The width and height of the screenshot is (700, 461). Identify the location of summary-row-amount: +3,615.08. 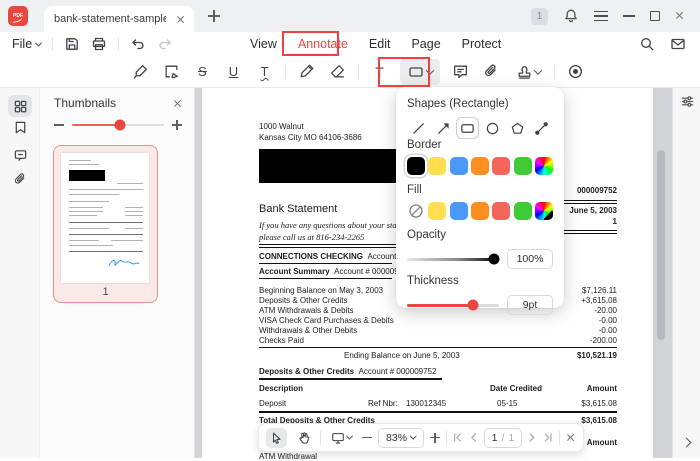
(599, 300).